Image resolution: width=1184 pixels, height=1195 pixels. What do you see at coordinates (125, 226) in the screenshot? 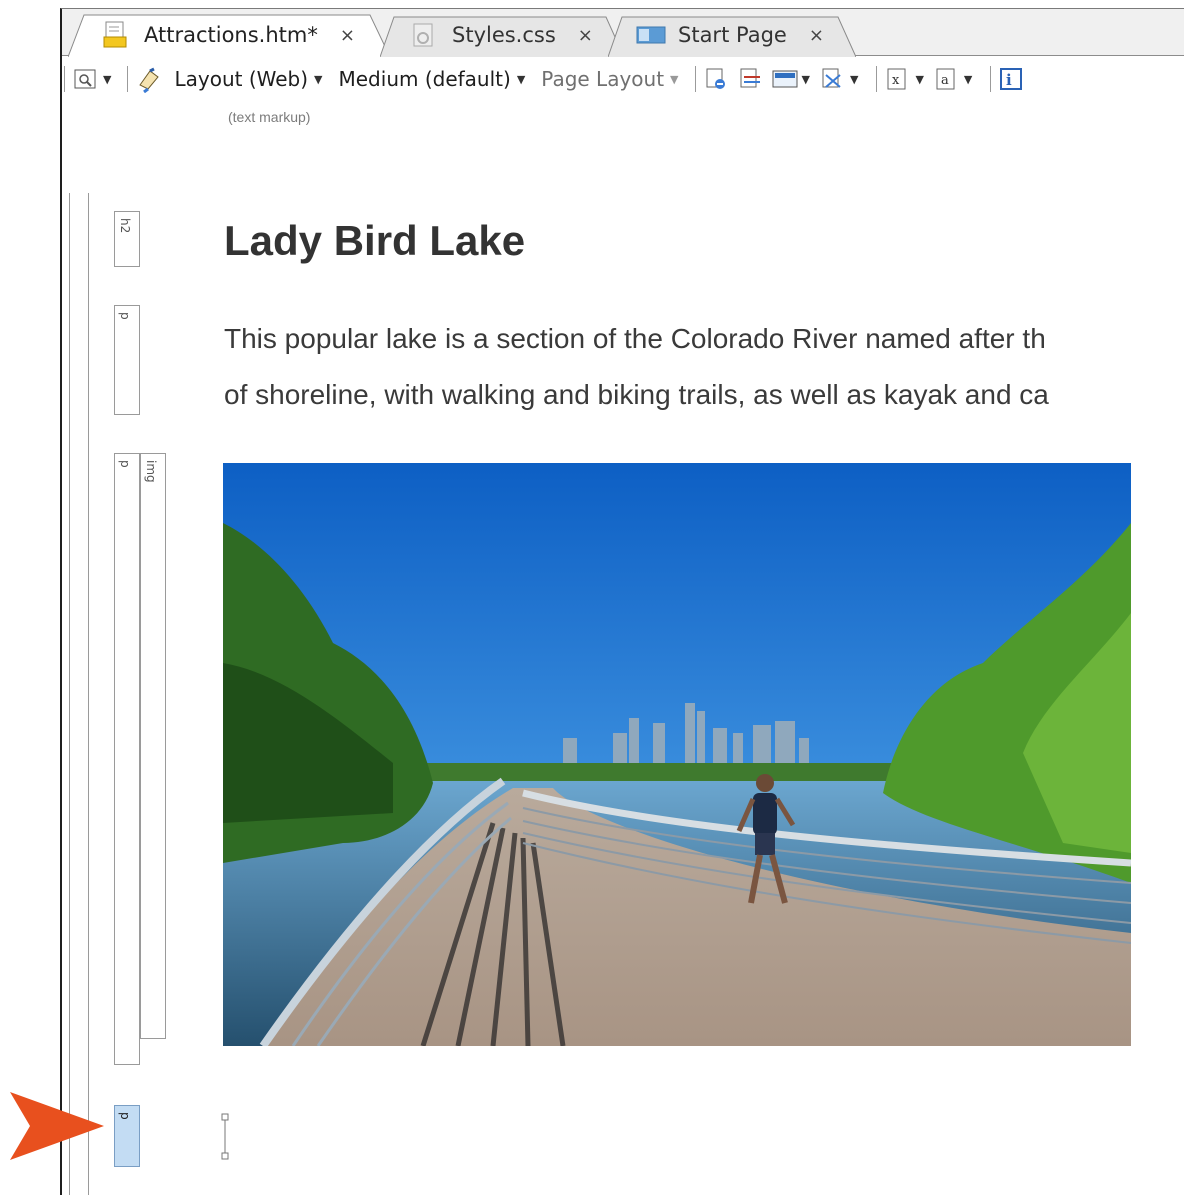
I see `structure-bar-label: h2` at bounding box center [125, 226].